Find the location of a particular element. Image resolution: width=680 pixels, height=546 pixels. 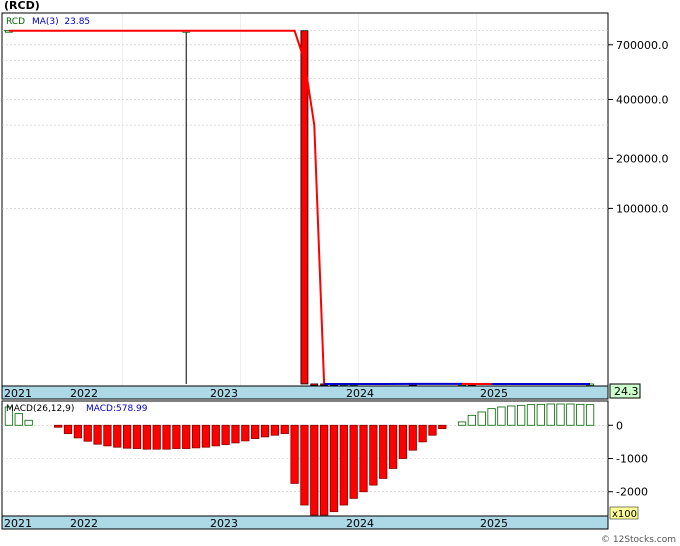

last-price-label: 24.3 is located at coordinates (626, 391).